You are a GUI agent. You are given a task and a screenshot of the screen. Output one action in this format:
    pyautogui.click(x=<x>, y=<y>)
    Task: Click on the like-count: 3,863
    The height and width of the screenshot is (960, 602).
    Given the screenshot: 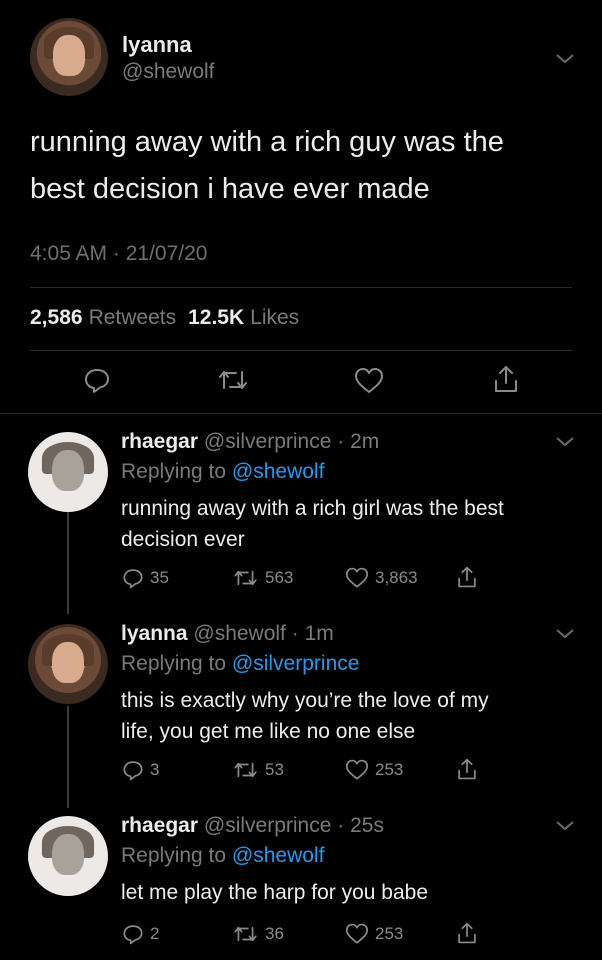 What is the action you would take?
    pyautogui.click(x=396, y=577)
    